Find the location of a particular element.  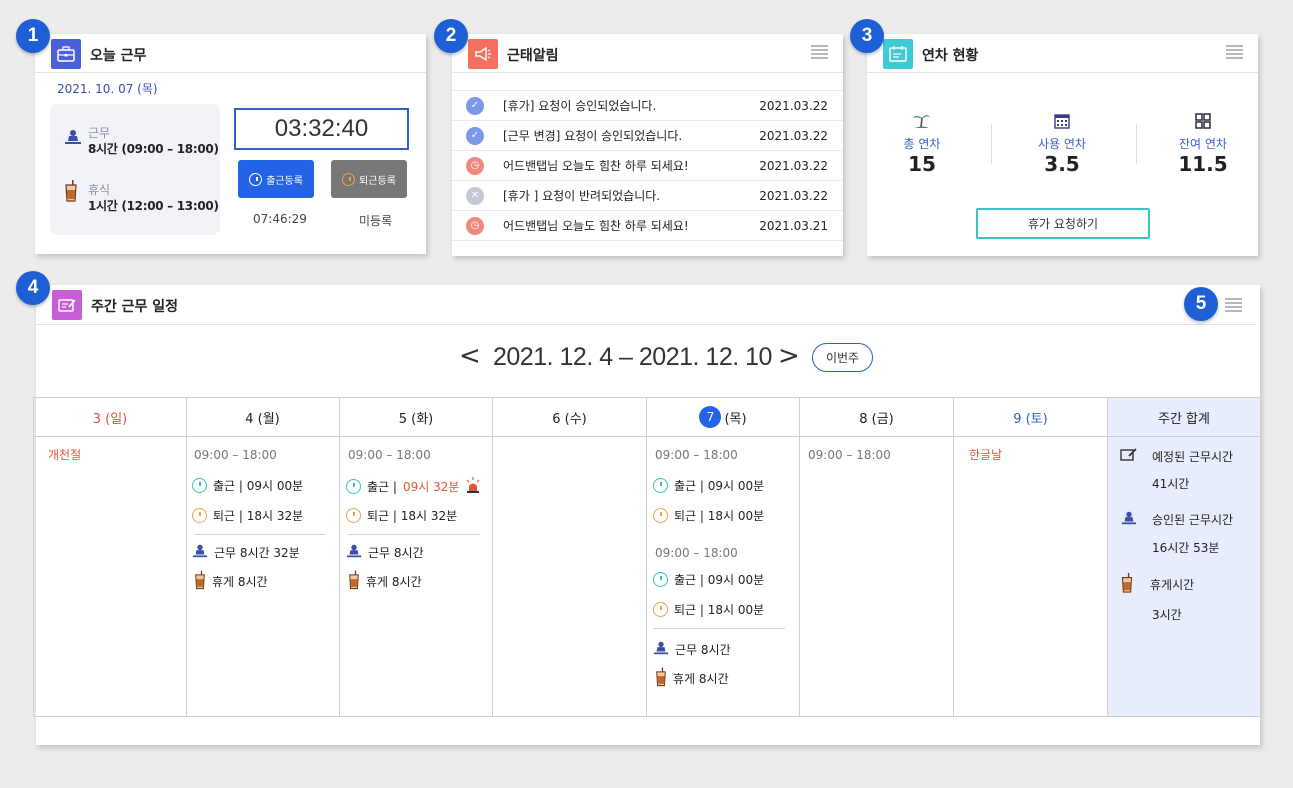

total-leave-value: 15 is located at coordinates (922, 164).